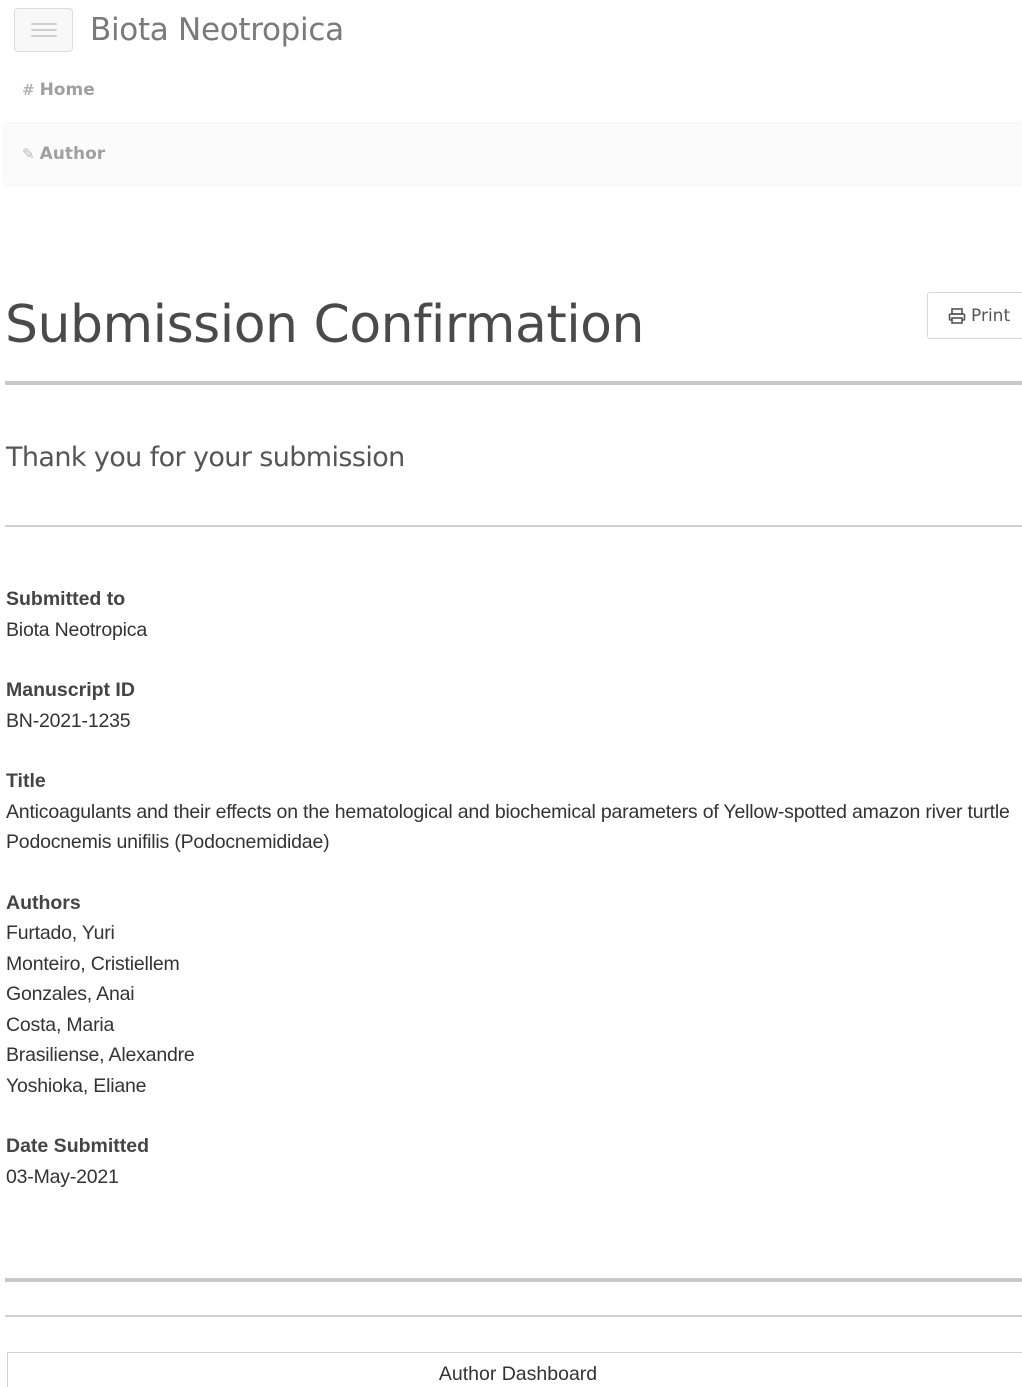 This screenshot has height=1387, width=1022. Describe the element at coordinates (78, 1146) in the screenshot. I see `date-submitted-label: Date Submitted` at that location.